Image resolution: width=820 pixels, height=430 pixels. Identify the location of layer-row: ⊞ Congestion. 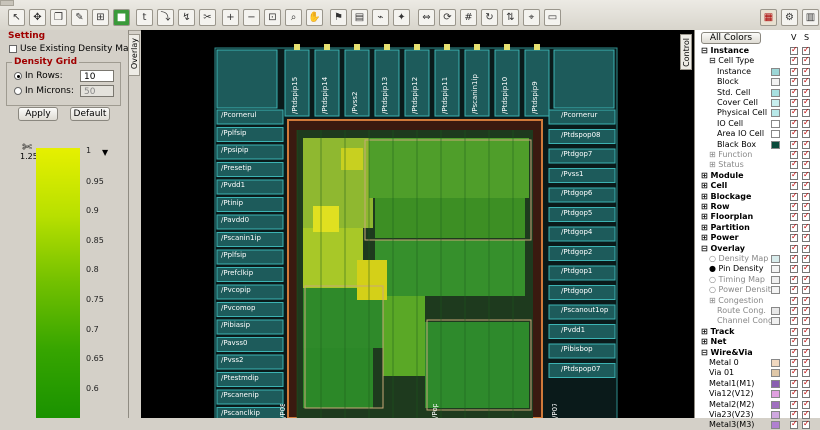
(757, 300).